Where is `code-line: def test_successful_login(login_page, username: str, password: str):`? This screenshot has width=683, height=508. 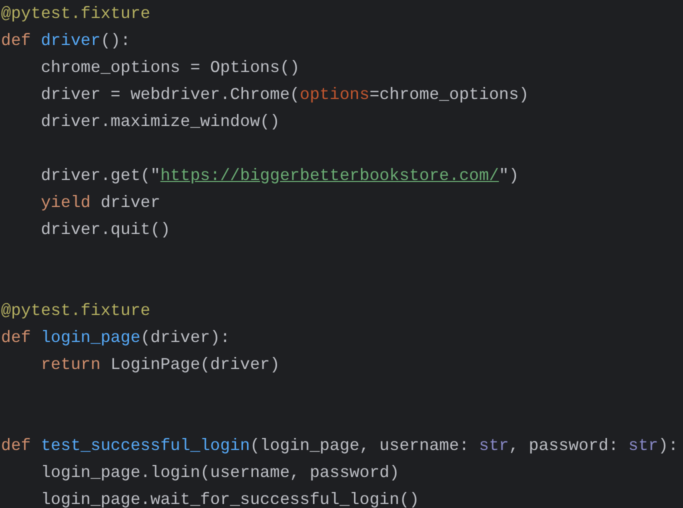
code-line: def test_successful_login(login_page, username: str, password: str): is located at coordinates (339, 446).